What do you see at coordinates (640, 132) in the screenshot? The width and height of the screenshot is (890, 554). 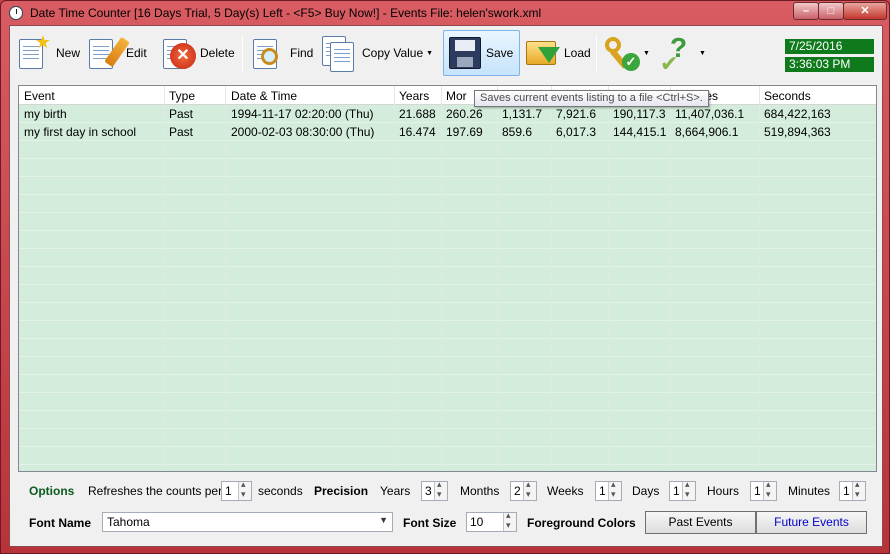 I see `cell-hours: 144,415.1` at bounding box center [640, 132].